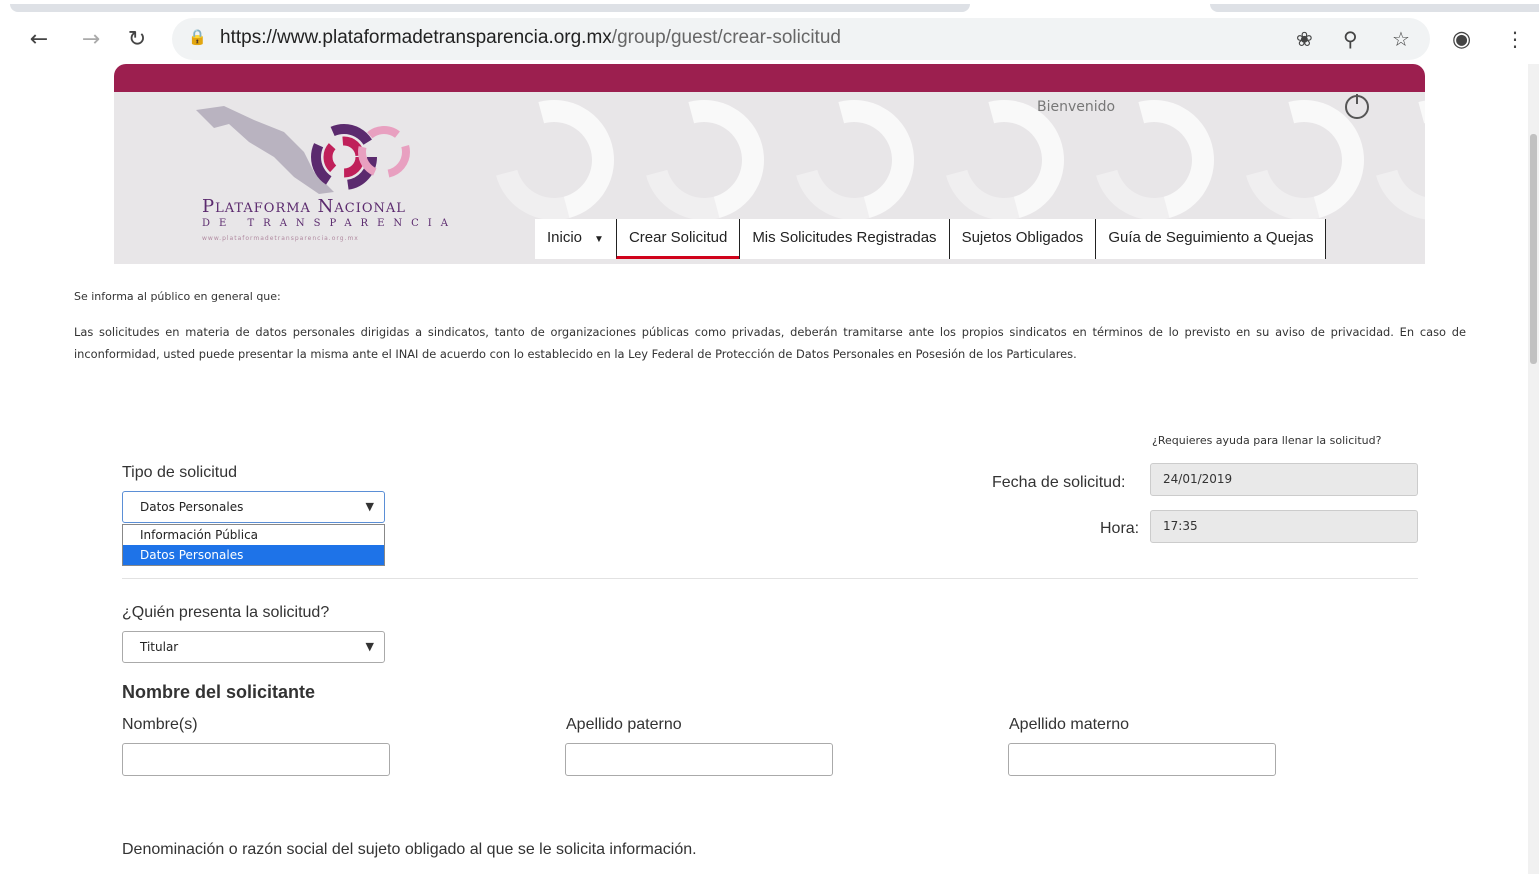 This screenshot has width=1539, height=874. What do you see at coordinates (1120, 528) in the screenshot?
I see `hora-label: Hora:` at bounding box center [1120, 528].